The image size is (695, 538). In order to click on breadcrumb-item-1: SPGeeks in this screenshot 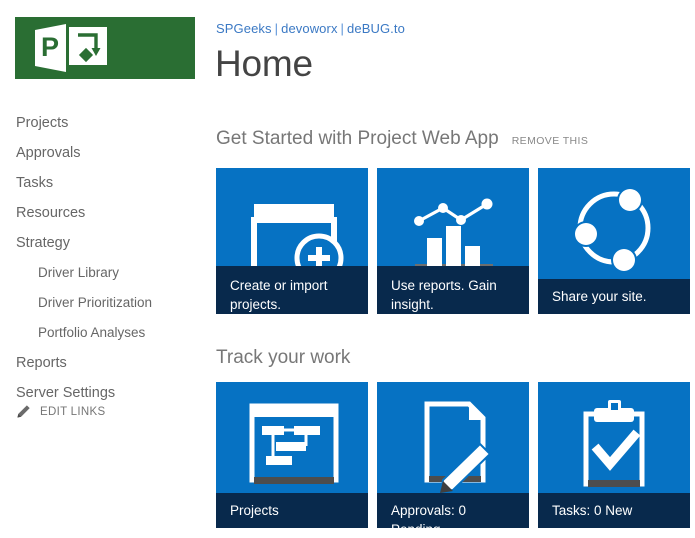, I will do `click(244, 28)`.